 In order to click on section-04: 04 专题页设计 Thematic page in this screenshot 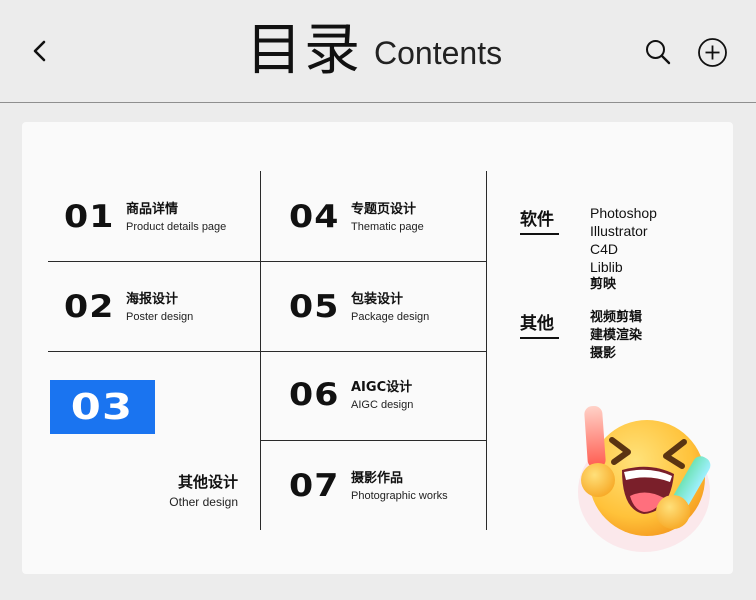, I will do `click(356, 217)`.